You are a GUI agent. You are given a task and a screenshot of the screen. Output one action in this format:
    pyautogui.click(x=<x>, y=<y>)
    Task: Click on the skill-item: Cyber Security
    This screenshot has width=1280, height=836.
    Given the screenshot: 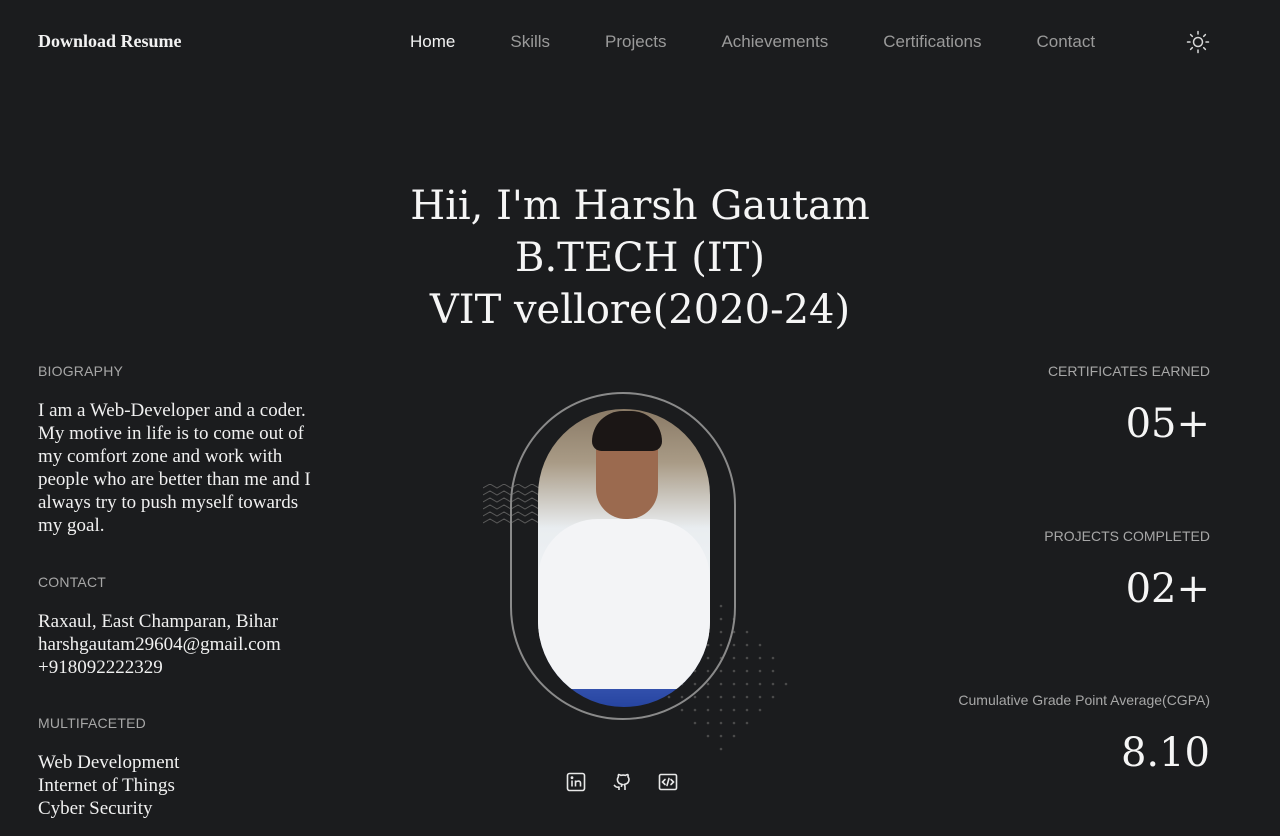 What is the action you would take?
    pyautogui.click(x=95, y=808)
    